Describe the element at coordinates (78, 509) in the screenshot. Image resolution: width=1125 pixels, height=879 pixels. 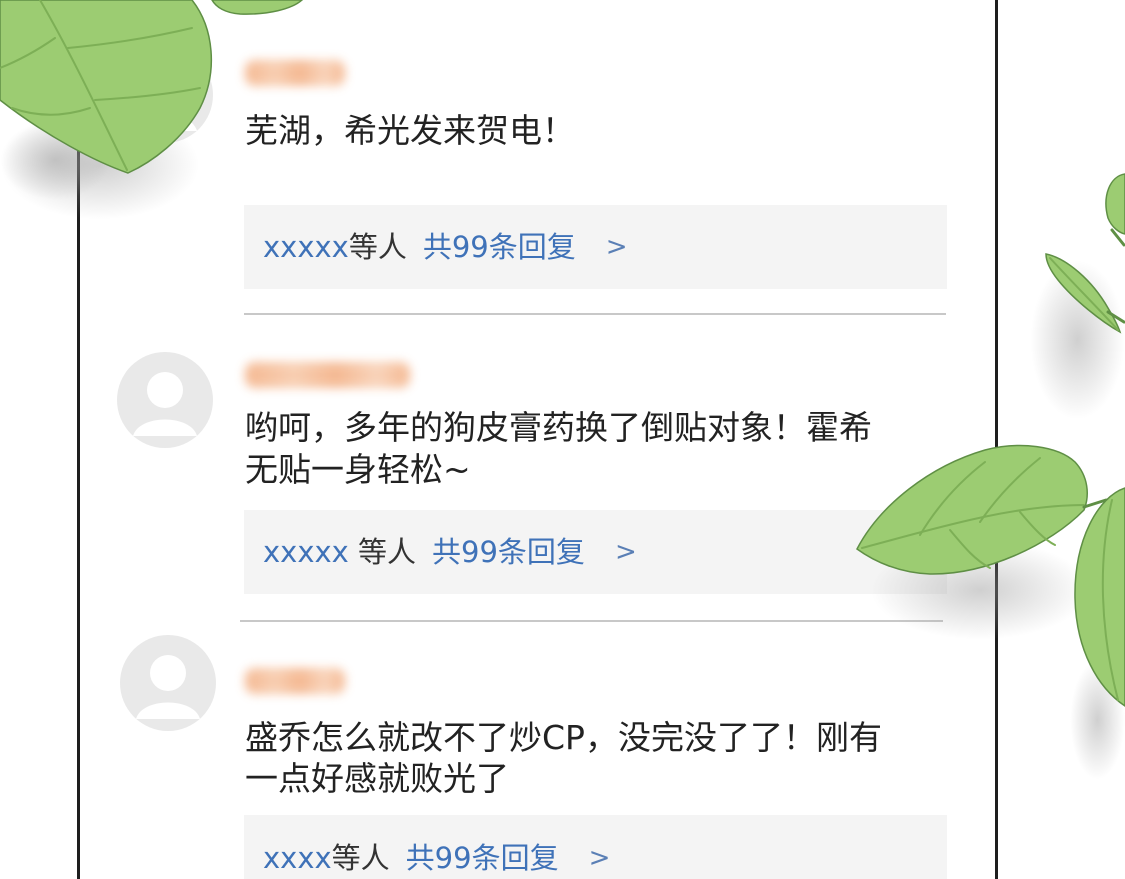
I see `panel-border-left` at that location.